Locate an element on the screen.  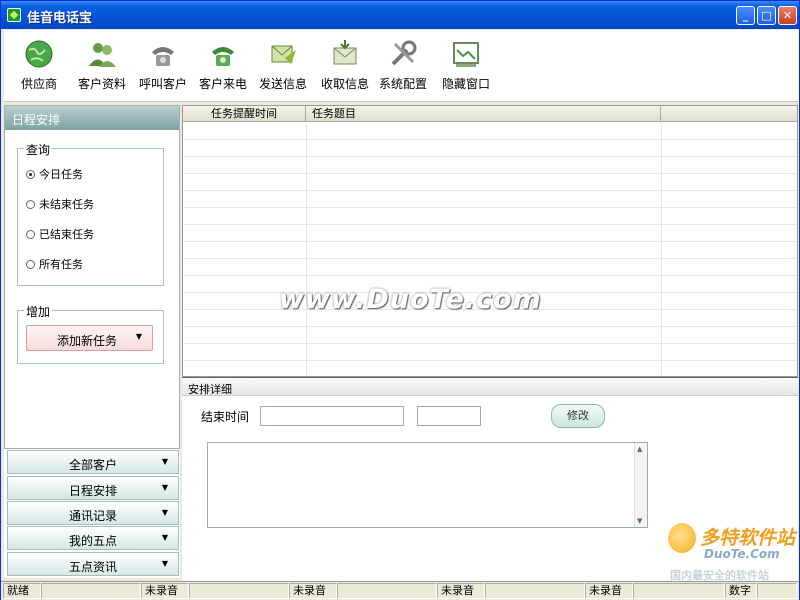
nav-call-records: 通讯记录 ▼ is located at coordinates (93, 513).